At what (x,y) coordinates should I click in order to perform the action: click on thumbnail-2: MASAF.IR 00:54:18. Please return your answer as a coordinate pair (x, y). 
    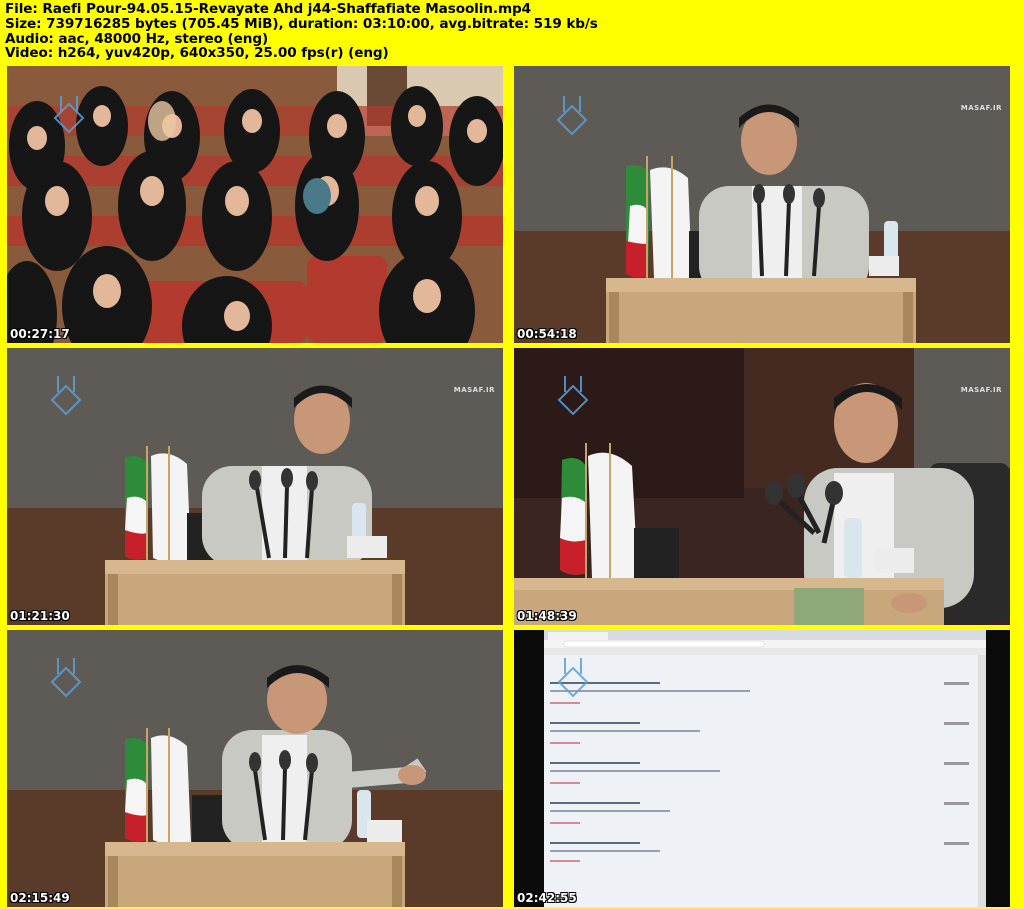
    Looking at the image, I should click on (762, 204).